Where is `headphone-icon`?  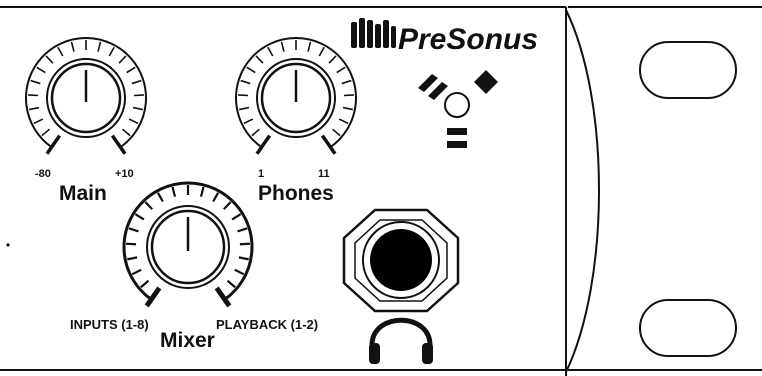 headphone-icon is located at coordinates (401, 340).